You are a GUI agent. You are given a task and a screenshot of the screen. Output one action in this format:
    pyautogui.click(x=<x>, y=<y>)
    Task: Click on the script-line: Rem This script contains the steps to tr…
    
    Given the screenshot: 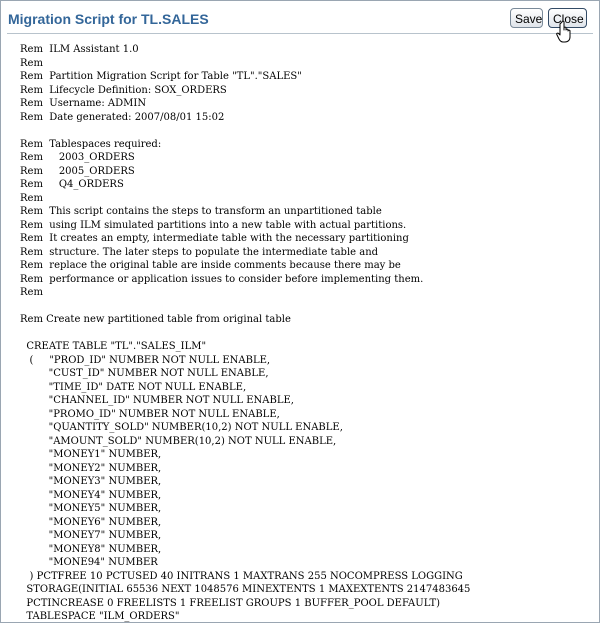 What is the action you would take?
    pyautogui.click(x=201, y=211)
    